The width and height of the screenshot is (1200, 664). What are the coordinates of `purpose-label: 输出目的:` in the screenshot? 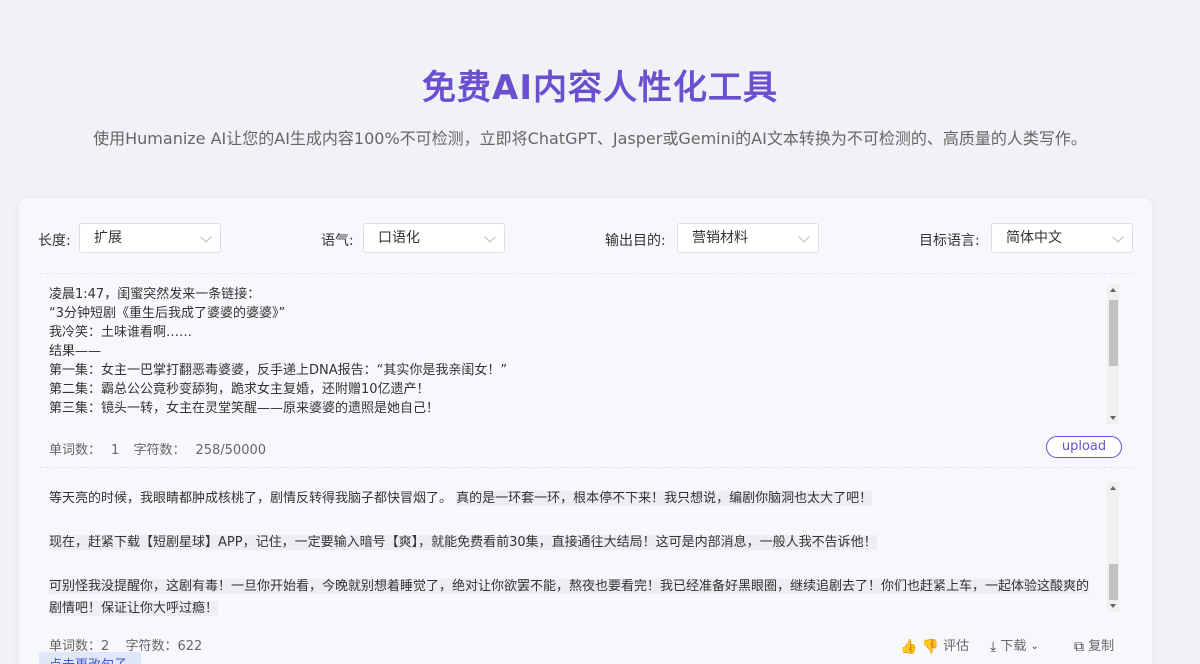 It's located at (635, 241).